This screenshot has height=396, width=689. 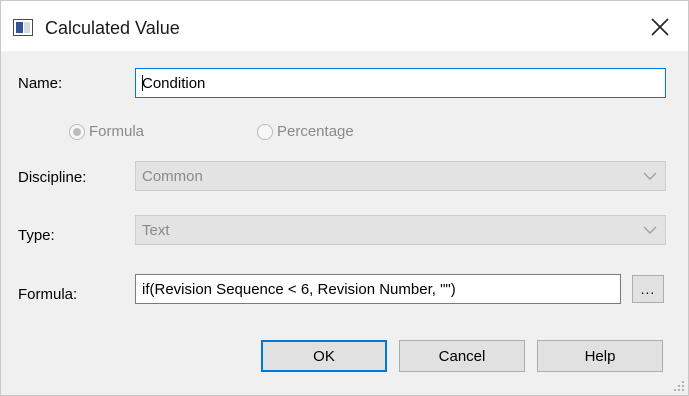 What do you see at coordinates (679, 386) in the screenshot?
I see `resize-grip-icon` at bounding box center [679, 386].